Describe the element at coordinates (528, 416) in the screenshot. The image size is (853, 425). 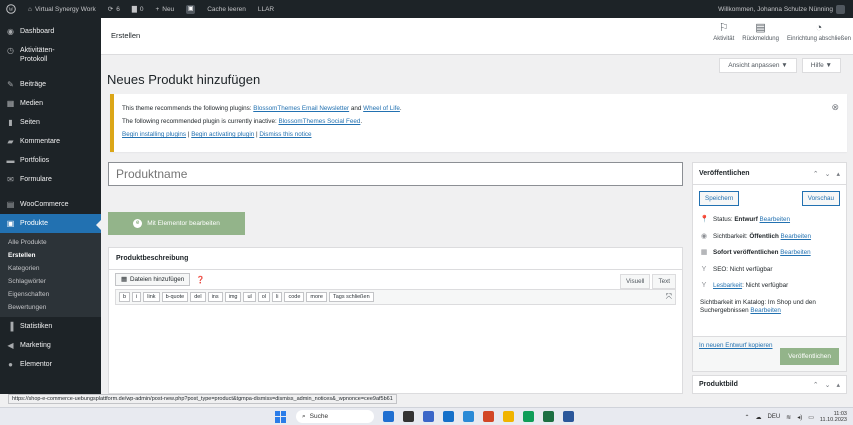
I see `chrome-app-icon` at that location.